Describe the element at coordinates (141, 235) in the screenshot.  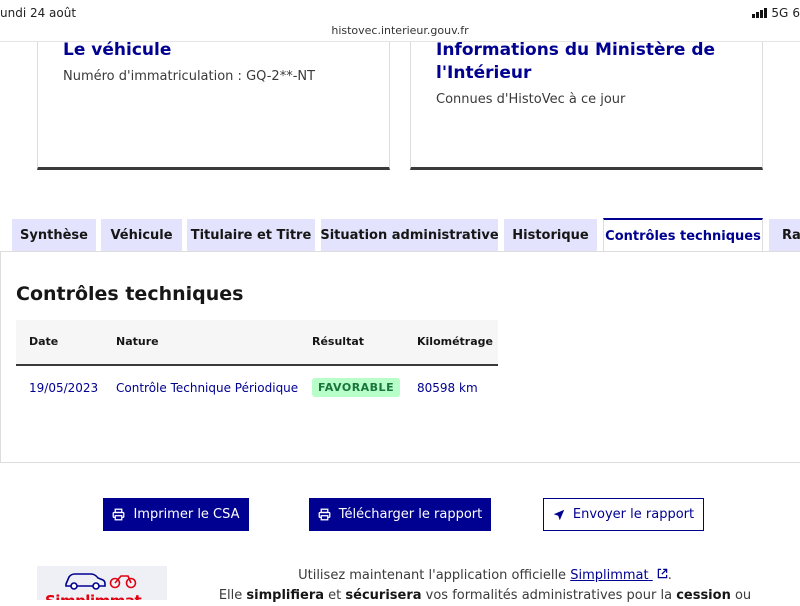
I see `tab-vehicule: Véhicule` at that location.